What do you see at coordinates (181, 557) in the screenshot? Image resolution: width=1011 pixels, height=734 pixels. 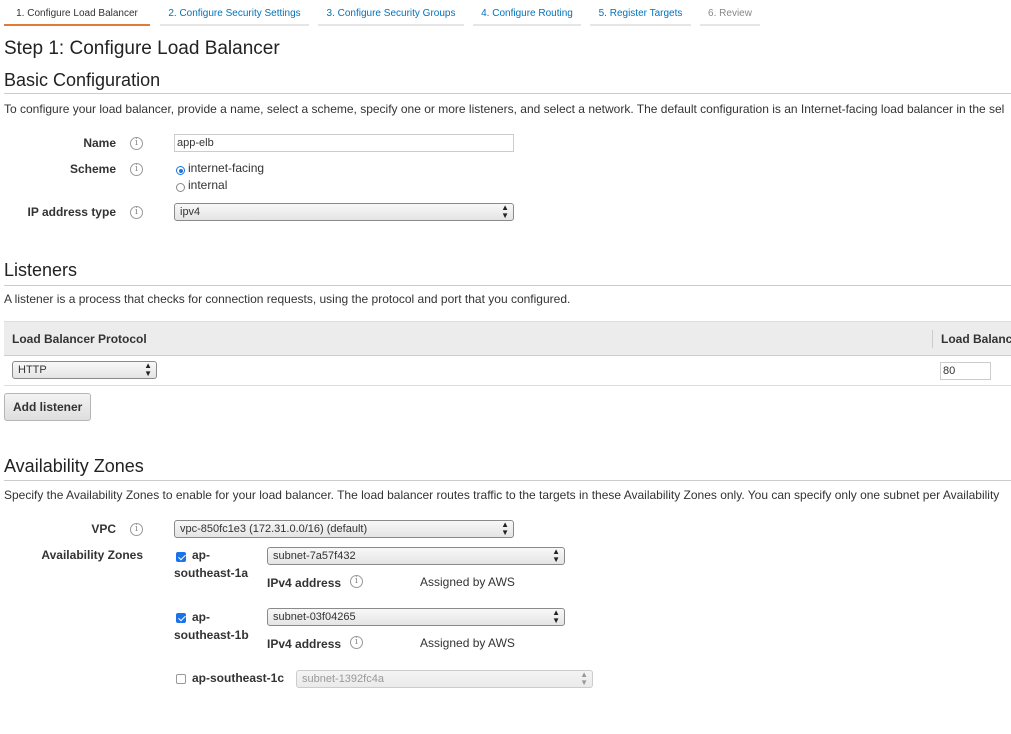 I see `zone-checkbox-ap-southeast-1a` at bounding box center [181, 557].